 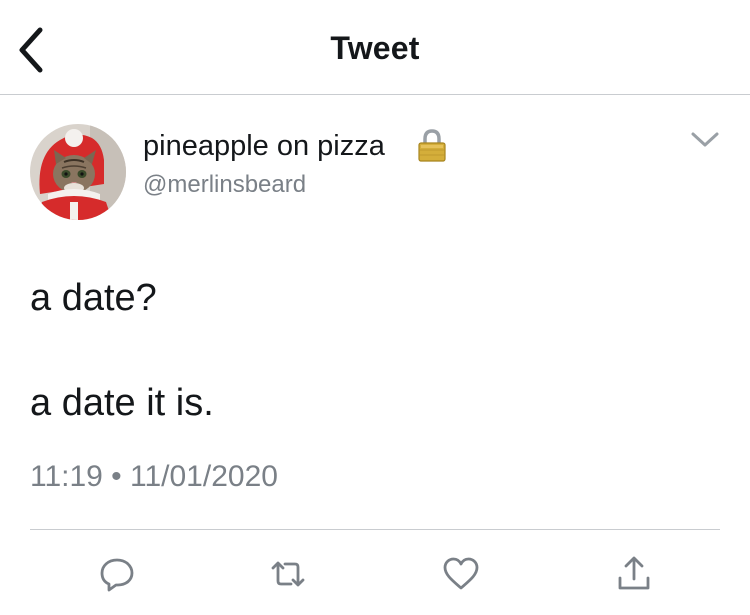 I want to click on divider, so click(x=375, y=529).